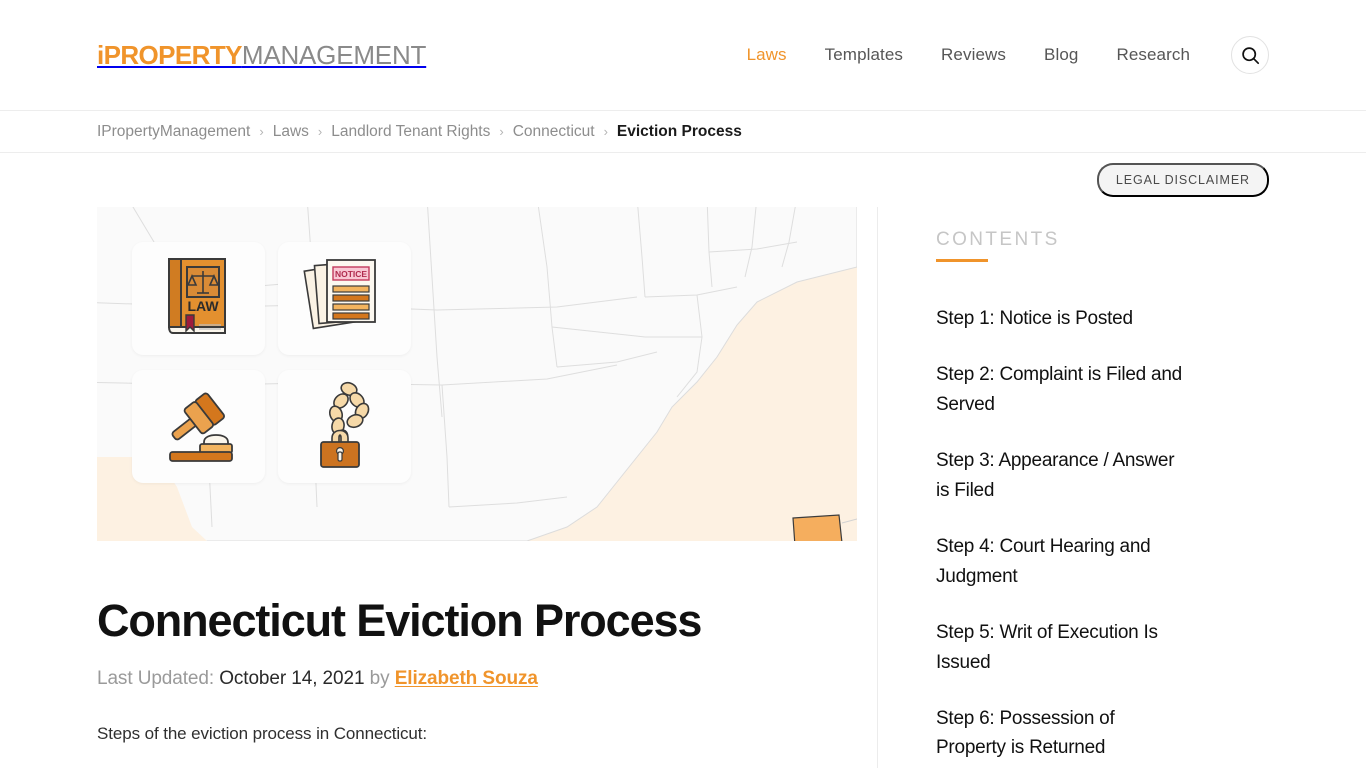  I want to click on padlock-chain-icon, so click(345, 426).